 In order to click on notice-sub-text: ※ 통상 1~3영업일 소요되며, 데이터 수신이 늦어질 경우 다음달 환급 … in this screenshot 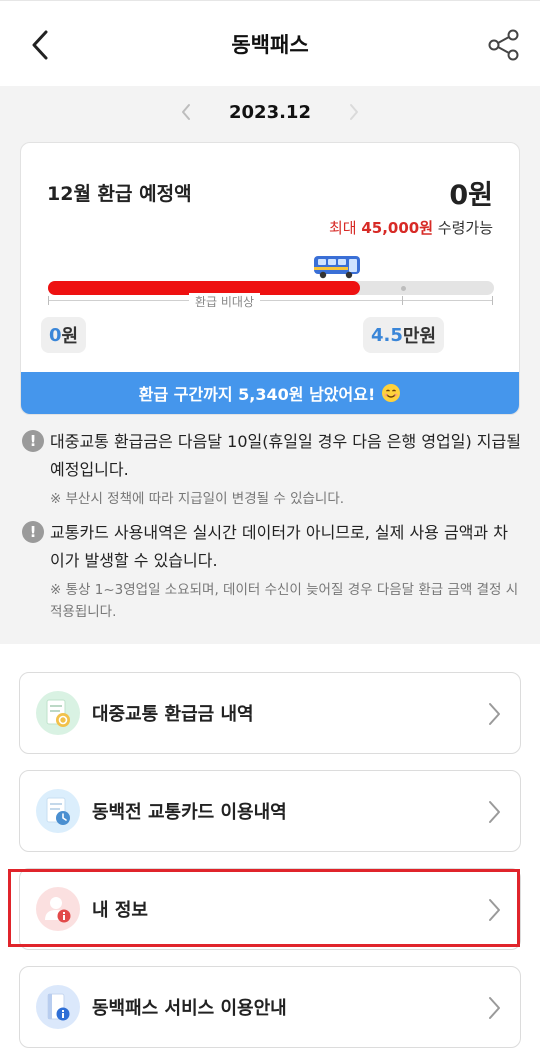, I will do `click(284, 601)`.